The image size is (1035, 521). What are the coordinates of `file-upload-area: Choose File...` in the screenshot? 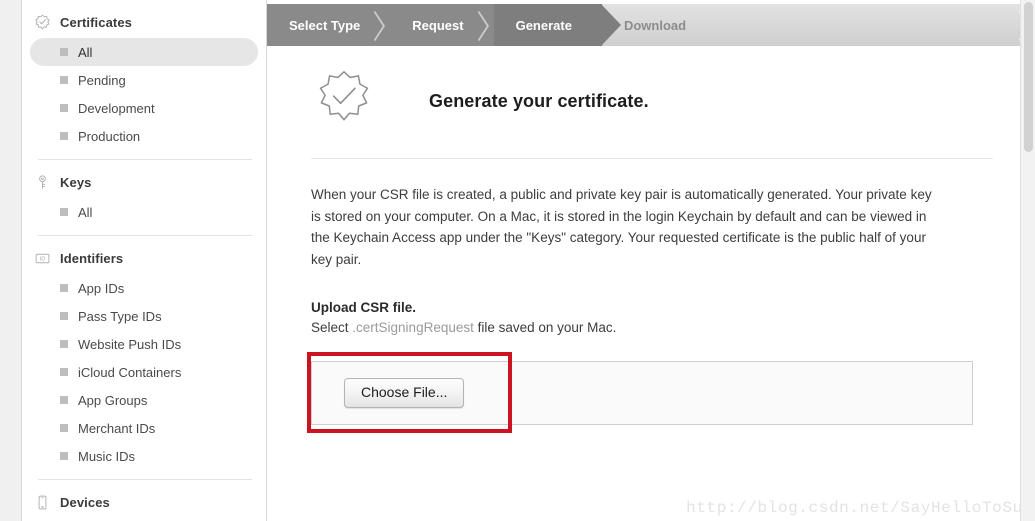 It's located at (651, 392).